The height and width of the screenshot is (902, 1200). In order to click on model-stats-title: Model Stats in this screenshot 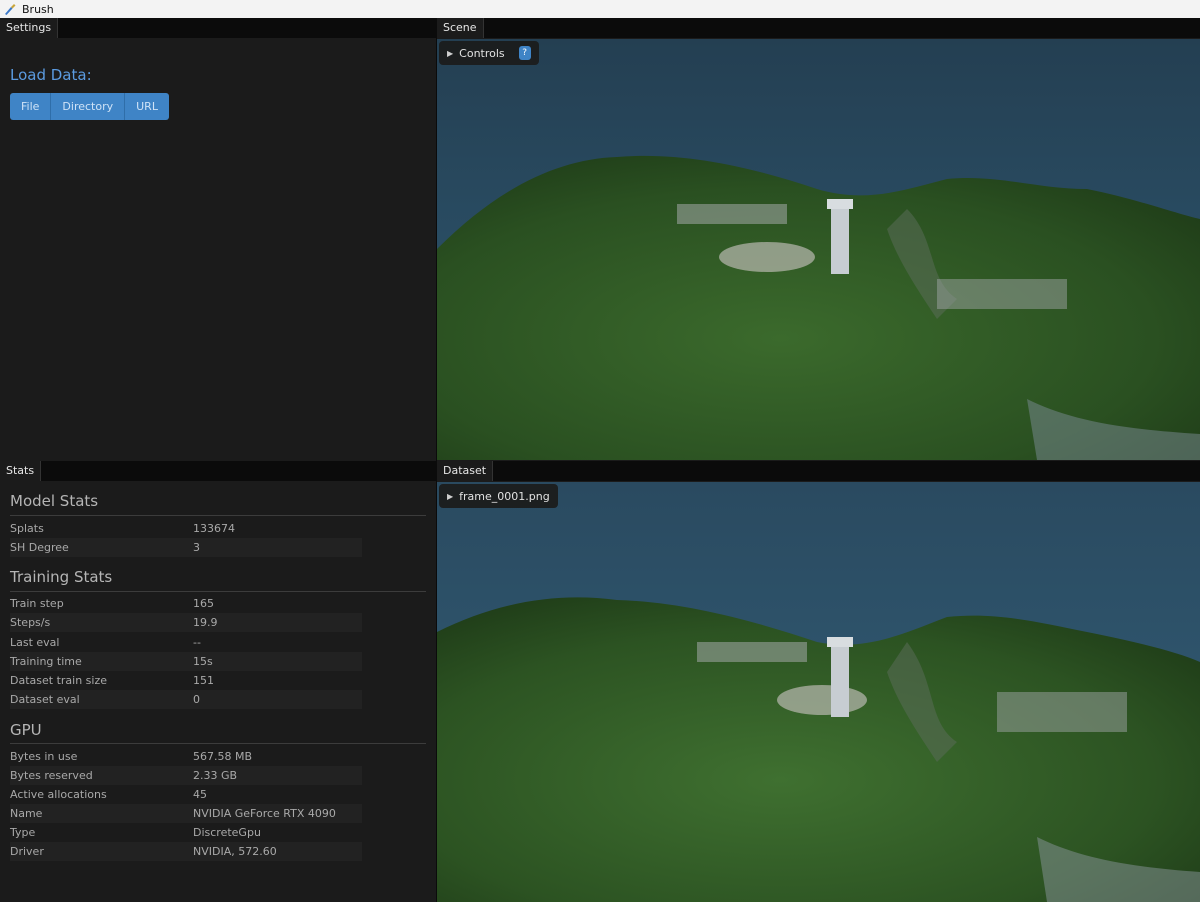, I will do `click(54, 501)`.